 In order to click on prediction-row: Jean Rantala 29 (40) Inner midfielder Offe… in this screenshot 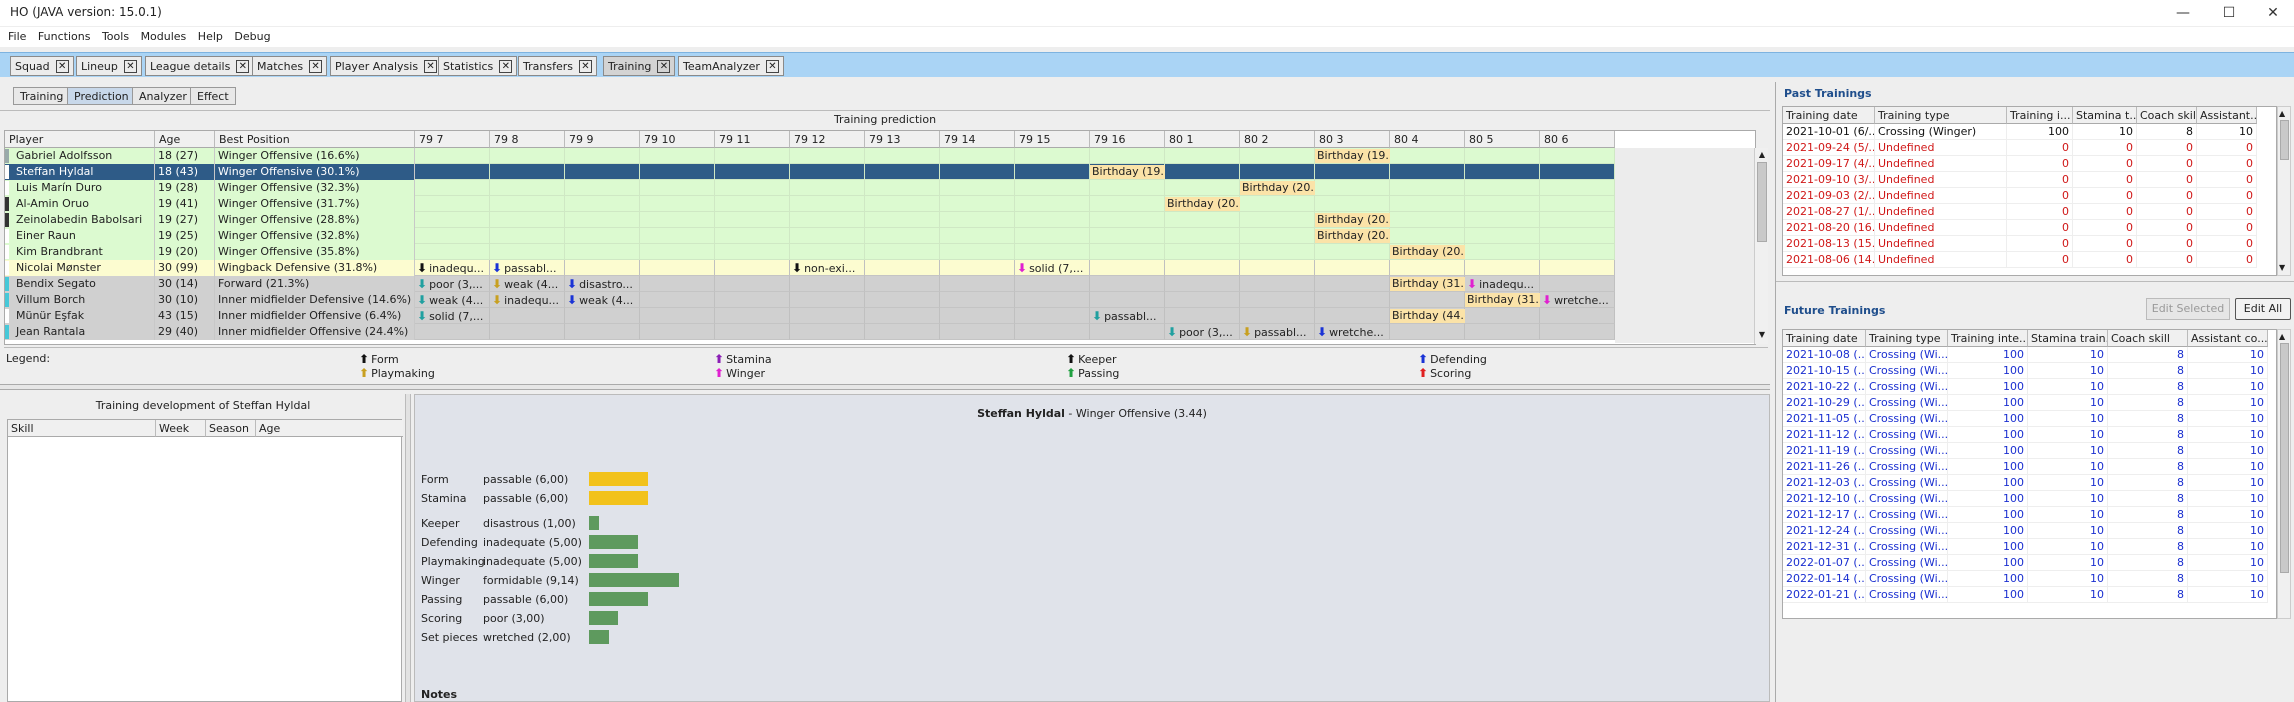, I will do `click(812, 332)`.